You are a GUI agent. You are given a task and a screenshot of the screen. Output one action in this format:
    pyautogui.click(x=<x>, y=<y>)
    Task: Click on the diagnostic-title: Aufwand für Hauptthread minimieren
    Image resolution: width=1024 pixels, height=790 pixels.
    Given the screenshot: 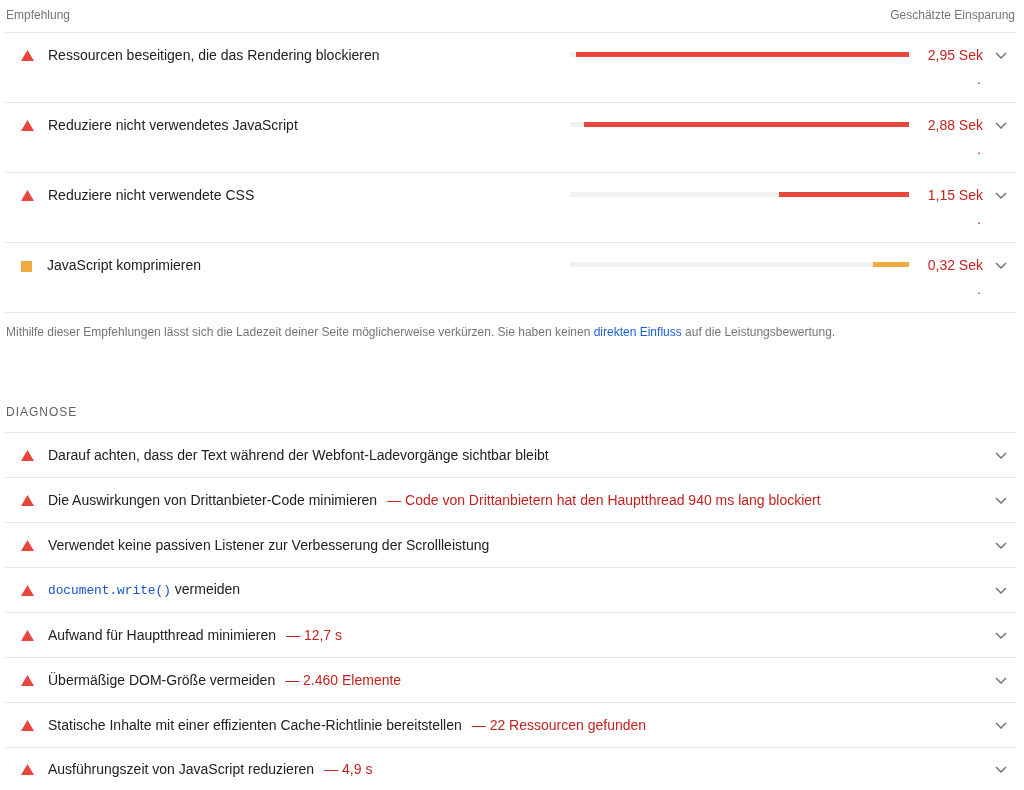 What is the action you would take?
    pyautogui.click(x=162, y=635)
    